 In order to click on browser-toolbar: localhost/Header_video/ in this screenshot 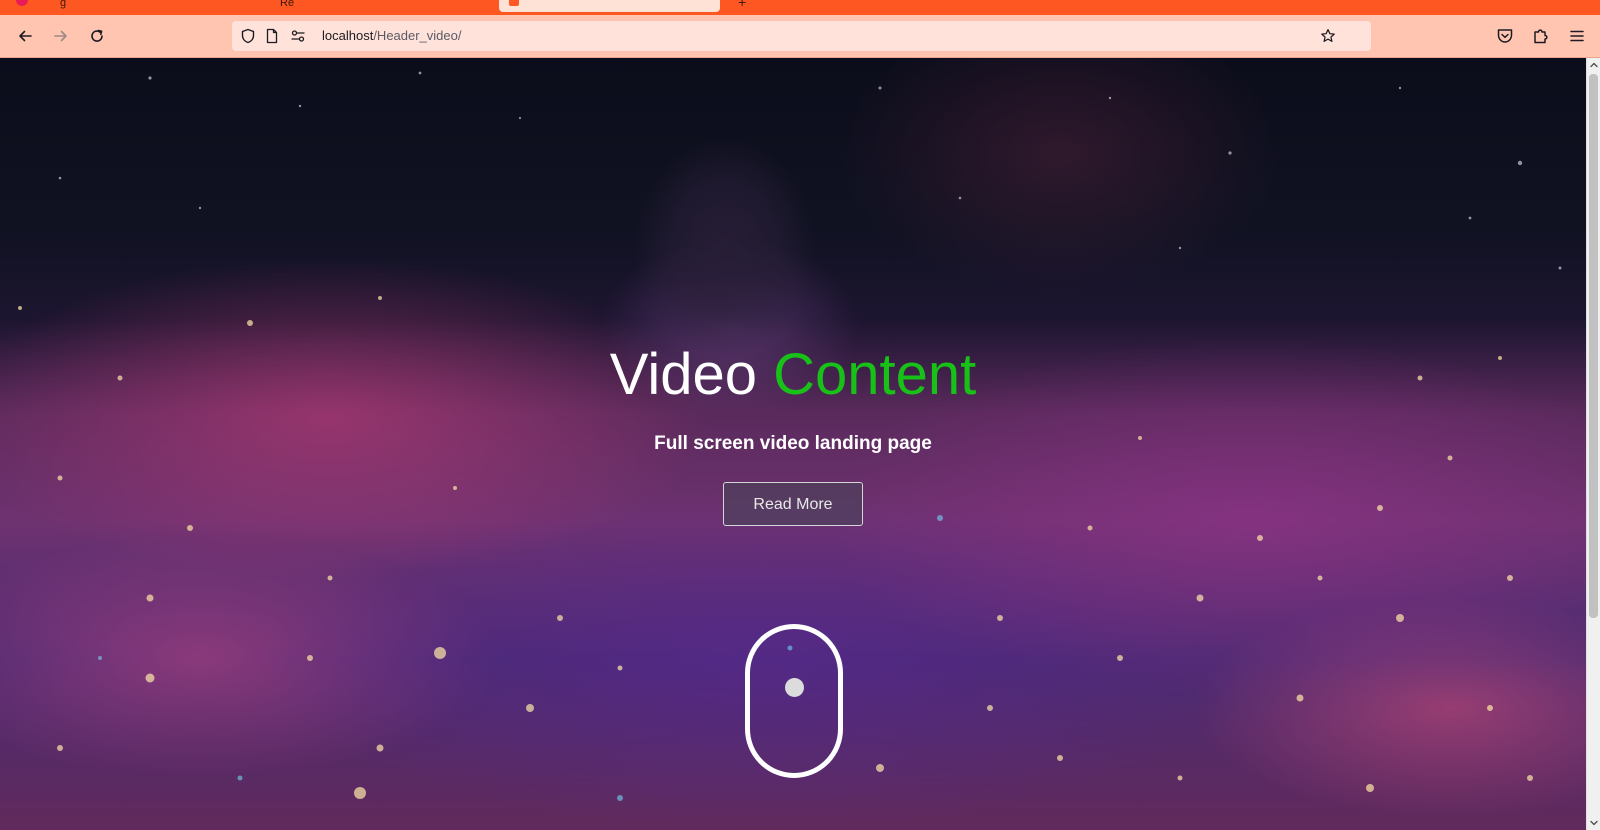, I will do `click(800, 36)`.